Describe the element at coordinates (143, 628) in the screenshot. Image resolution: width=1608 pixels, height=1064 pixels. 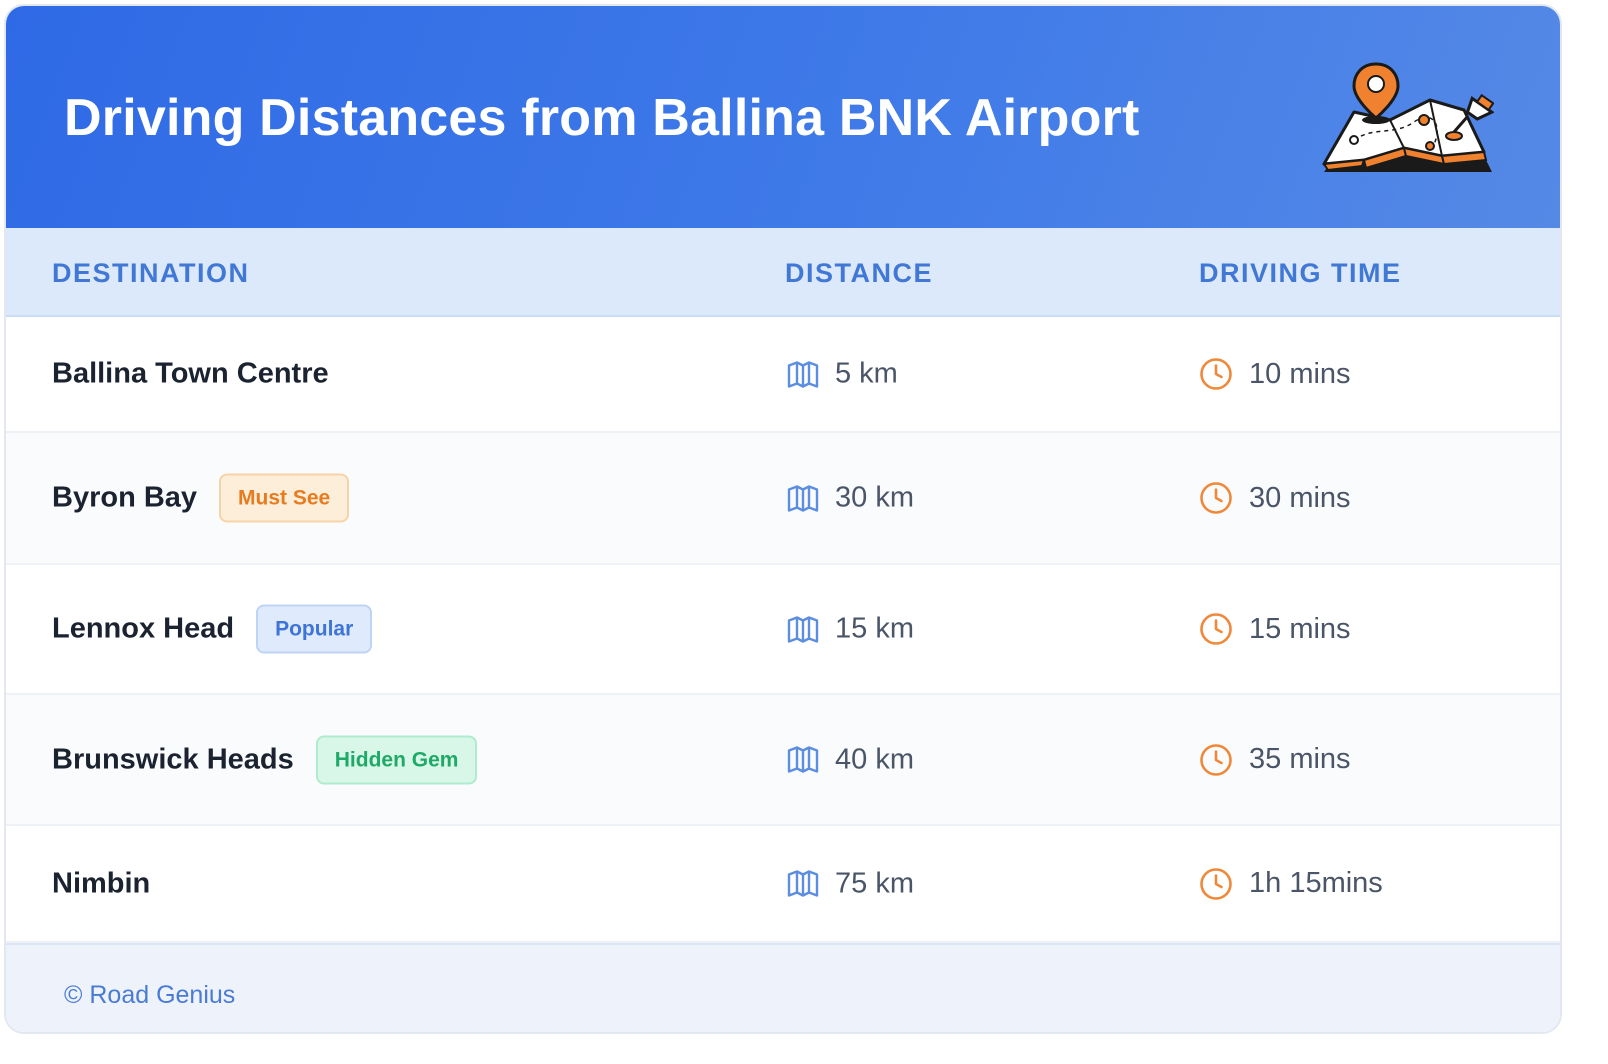
I see `destination-name: Lennox Head` at that location.